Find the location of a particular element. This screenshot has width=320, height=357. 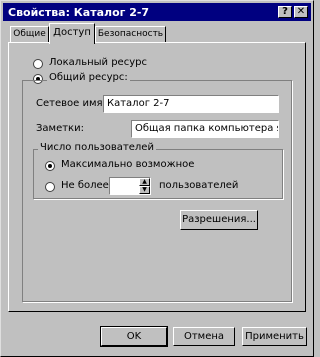

tab-security: Безопасность is located at coordinates (130, 34).